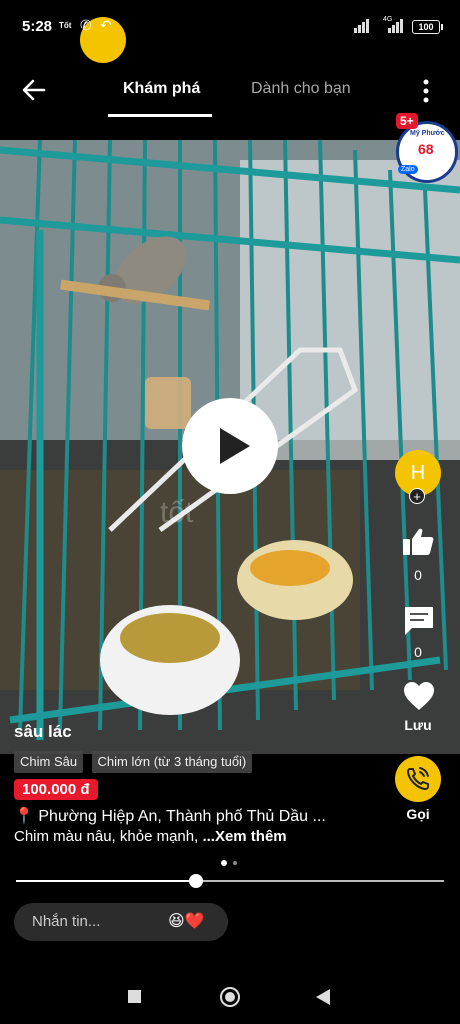 The width and height of the screenshot is (460, 1024). What do you see at coordinates (230, 881) in the screenshot?
I see `video-progress-bar` at bounding box center [230, 881].